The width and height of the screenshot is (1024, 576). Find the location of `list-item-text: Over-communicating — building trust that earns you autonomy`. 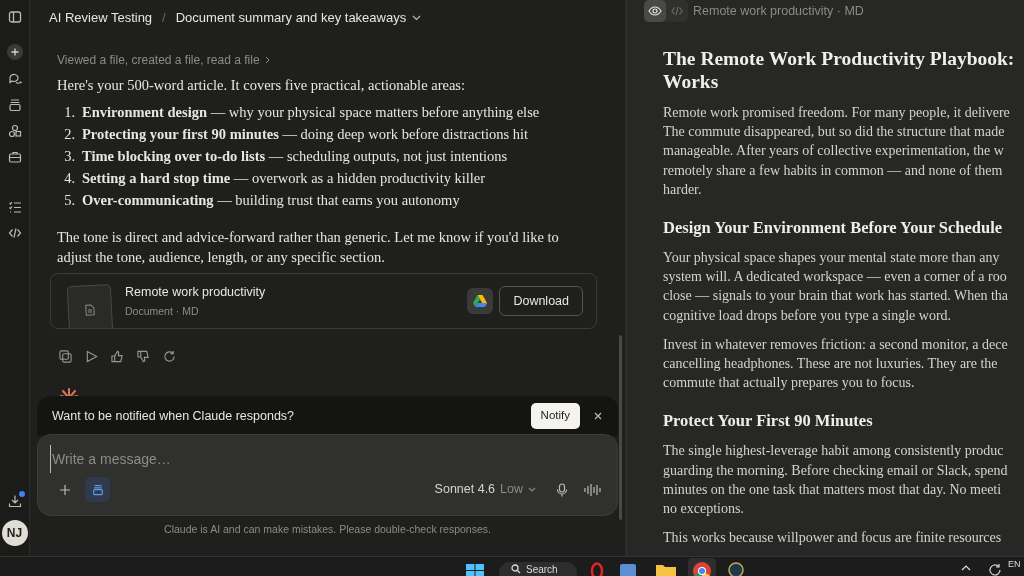

list-item-text: Over-communicating — building trust that earns you autonomy is located at coordinates (271, 200).